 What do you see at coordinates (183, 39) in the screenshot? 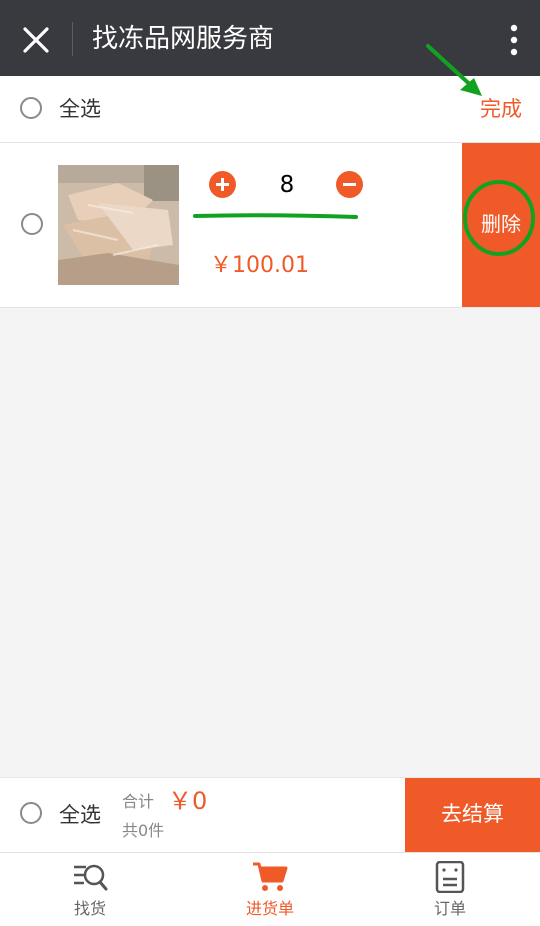
I see `page-title: 找冻品网服务商` at bounding box center [183, 39].